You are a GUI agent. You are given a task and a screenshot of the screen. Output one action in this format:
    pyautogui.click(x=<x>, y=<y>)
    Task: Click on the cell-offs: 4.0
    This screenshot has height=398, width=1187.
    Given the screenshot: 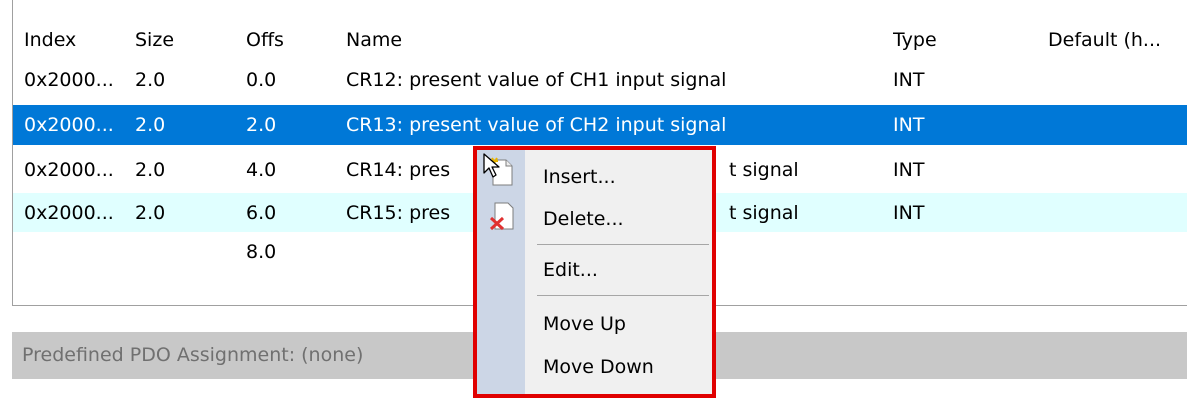 What is the action you would take?
    pyautogui.click(x=261, y=170)
    